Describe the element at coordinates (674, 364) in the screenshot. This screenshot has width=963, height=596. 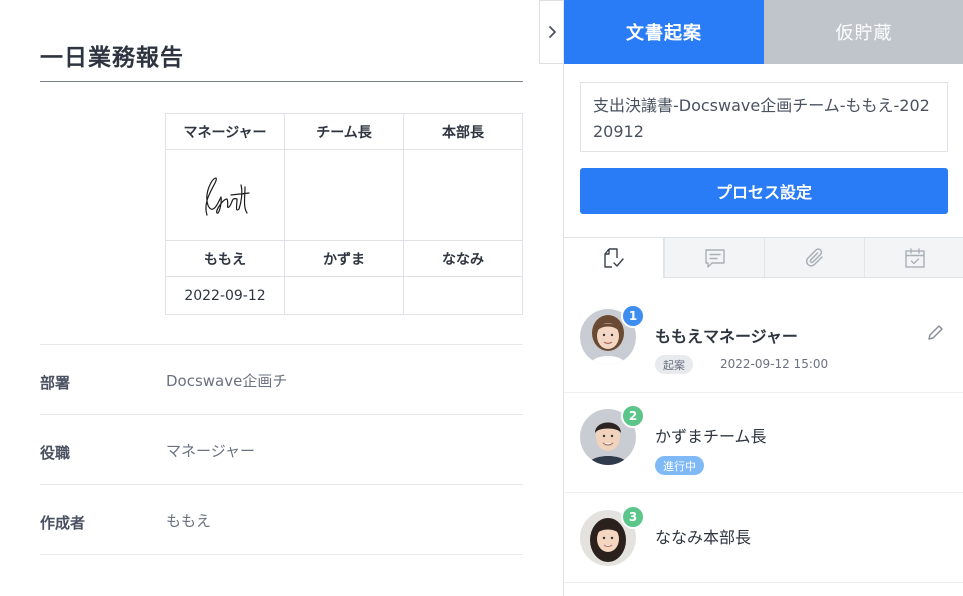
I see `status-badge: 起案` at that location.